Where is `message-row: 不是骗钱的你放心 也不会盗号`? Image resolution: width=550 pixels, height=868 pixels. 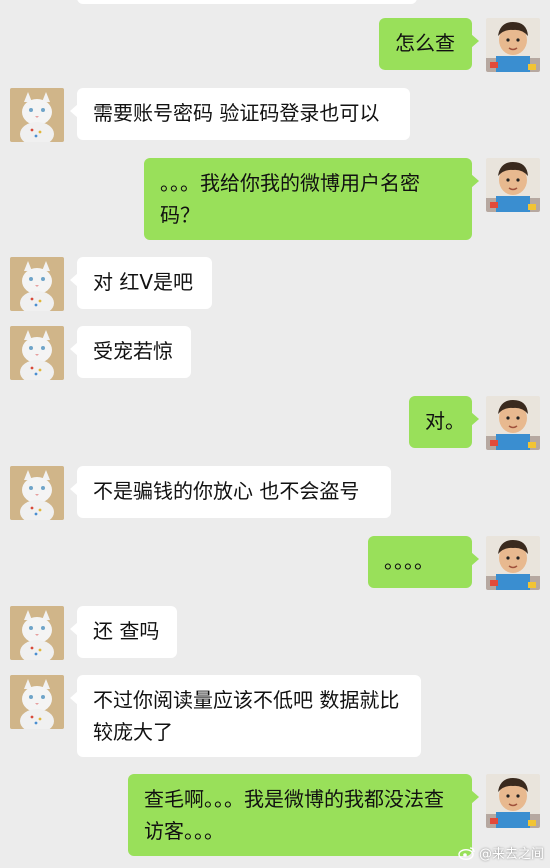 message-row: 不是骗钱的你放心 也不会盗号 is located at coordinates (275, 494).